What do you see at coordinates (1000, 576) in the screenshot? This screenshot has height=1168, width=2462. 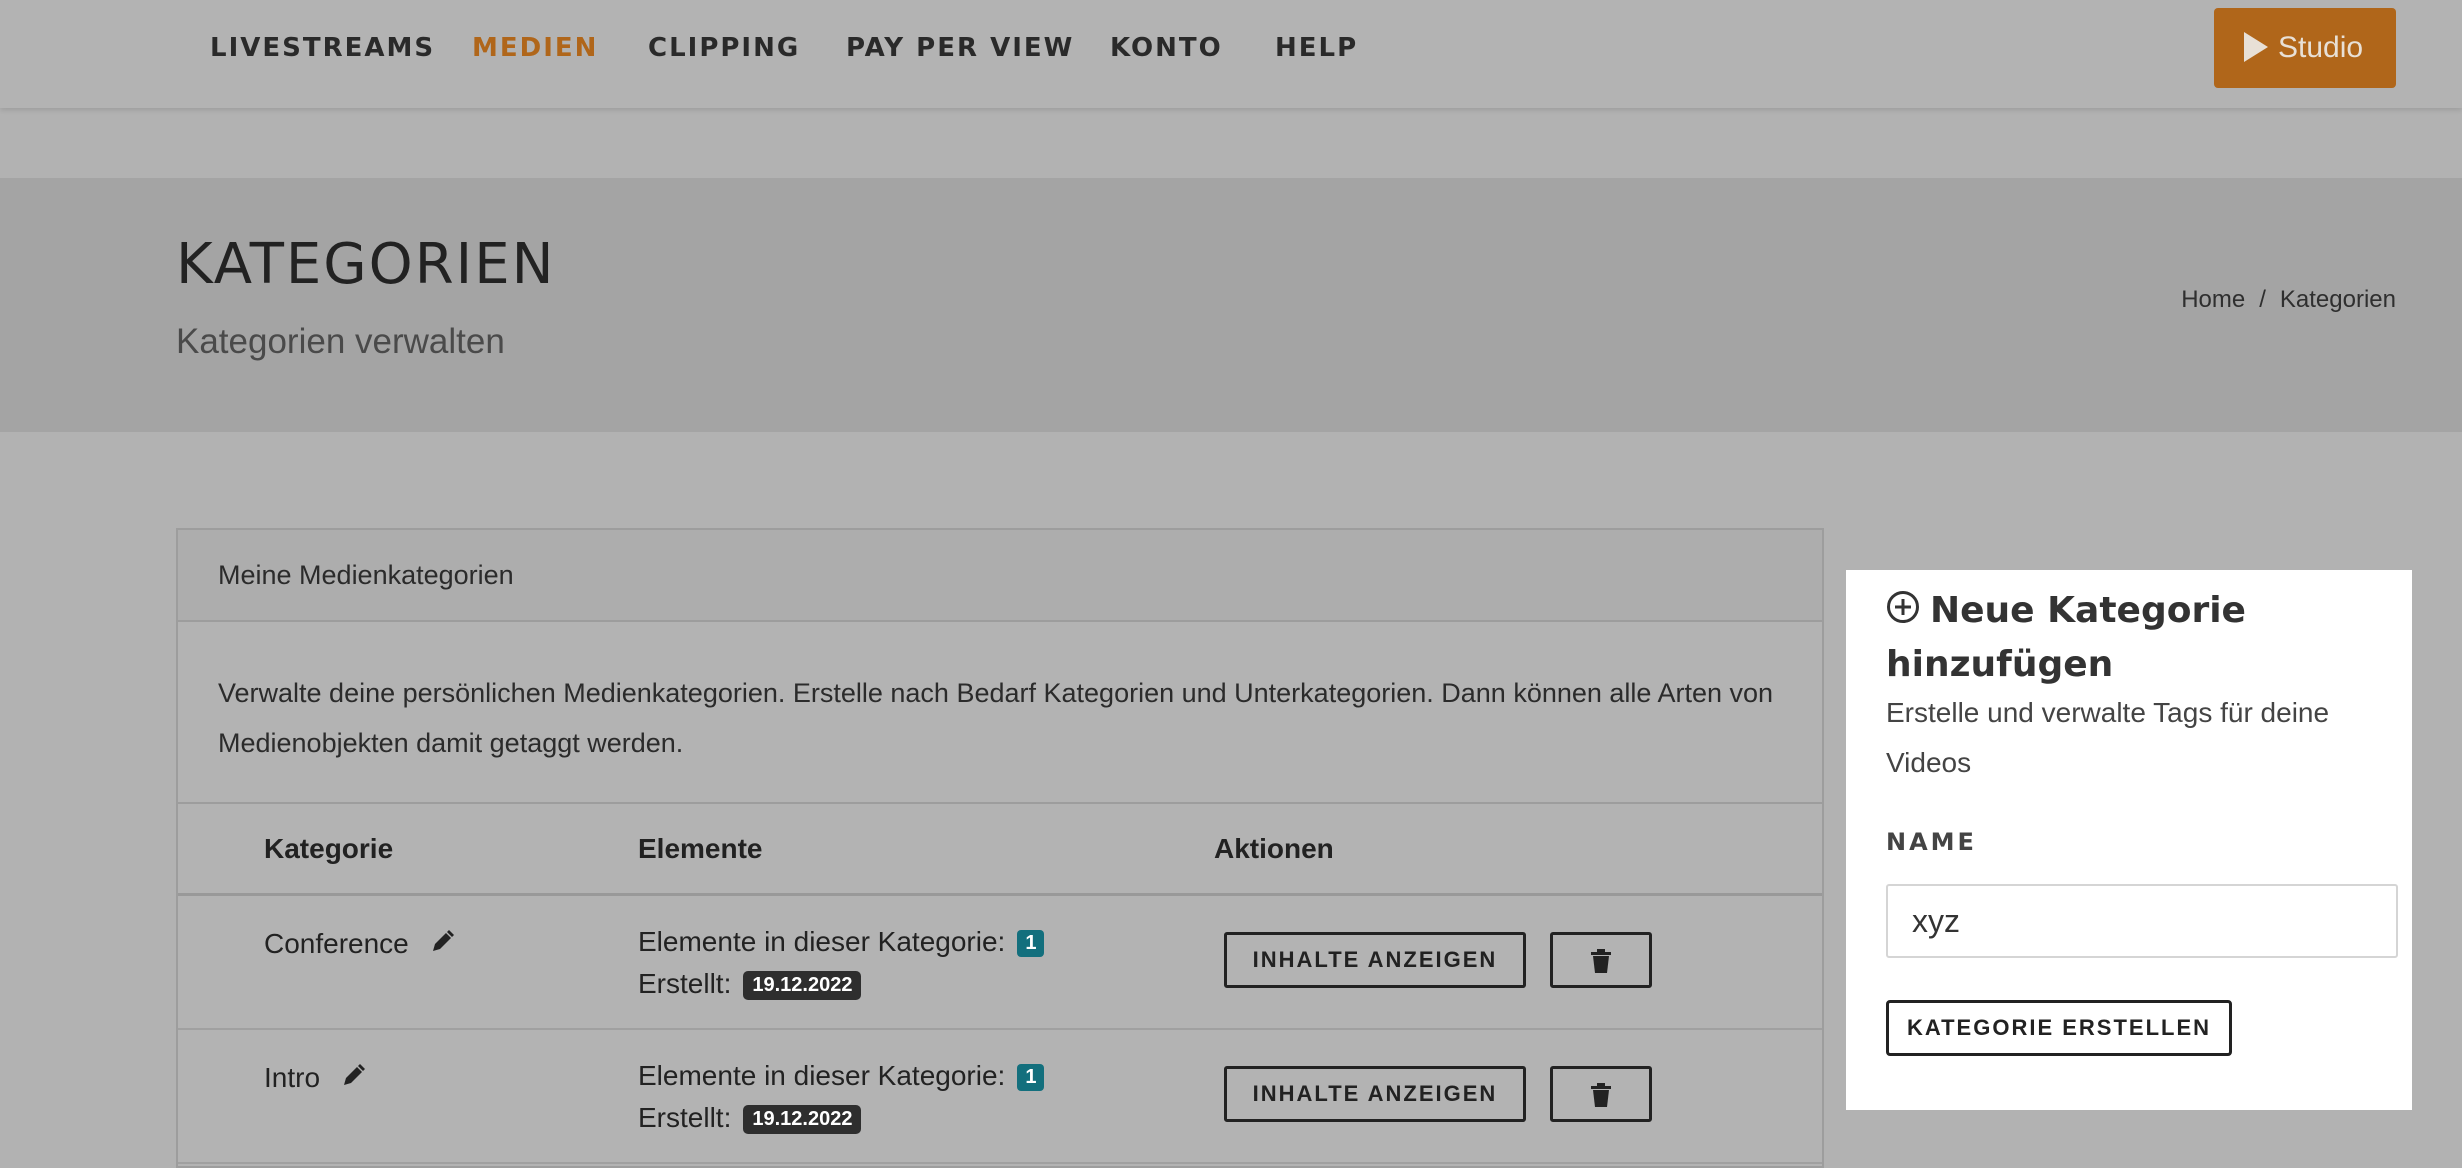 I see `panel-header: Meine Medienkategorien` at bounding box center [1000, 576].